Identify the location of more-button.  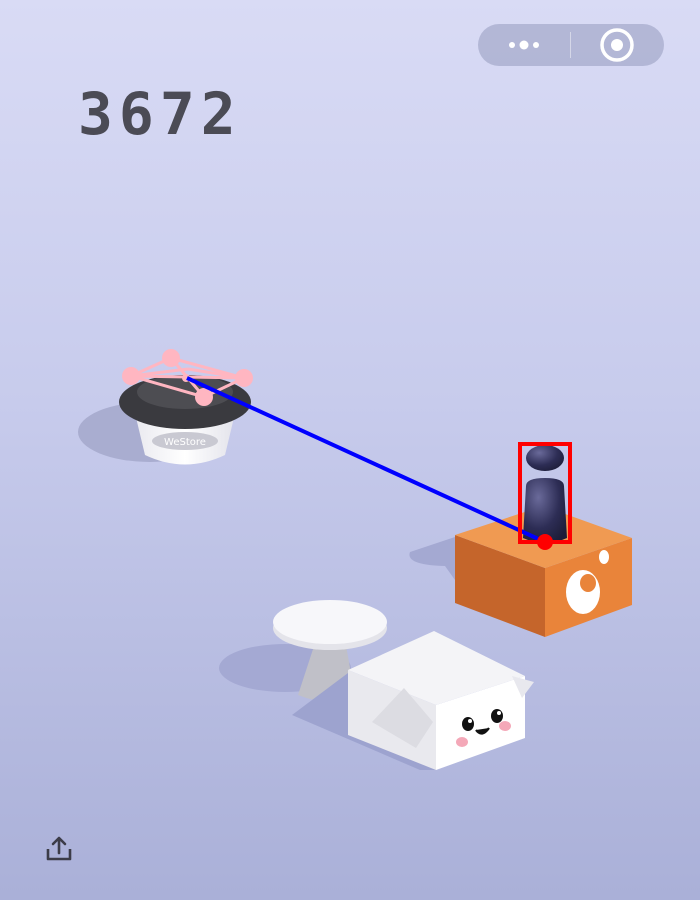
(524, 45).